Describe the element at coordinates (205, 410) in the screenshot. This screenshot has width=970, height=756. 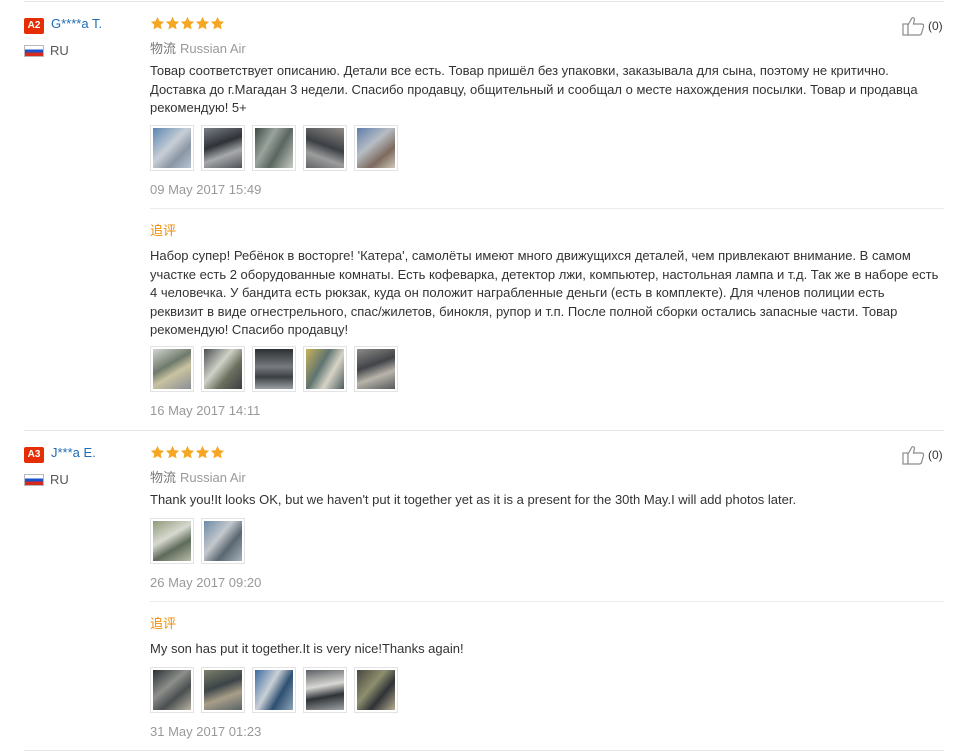
I see `followup-date: 16 May 2017 14:11` at that location.